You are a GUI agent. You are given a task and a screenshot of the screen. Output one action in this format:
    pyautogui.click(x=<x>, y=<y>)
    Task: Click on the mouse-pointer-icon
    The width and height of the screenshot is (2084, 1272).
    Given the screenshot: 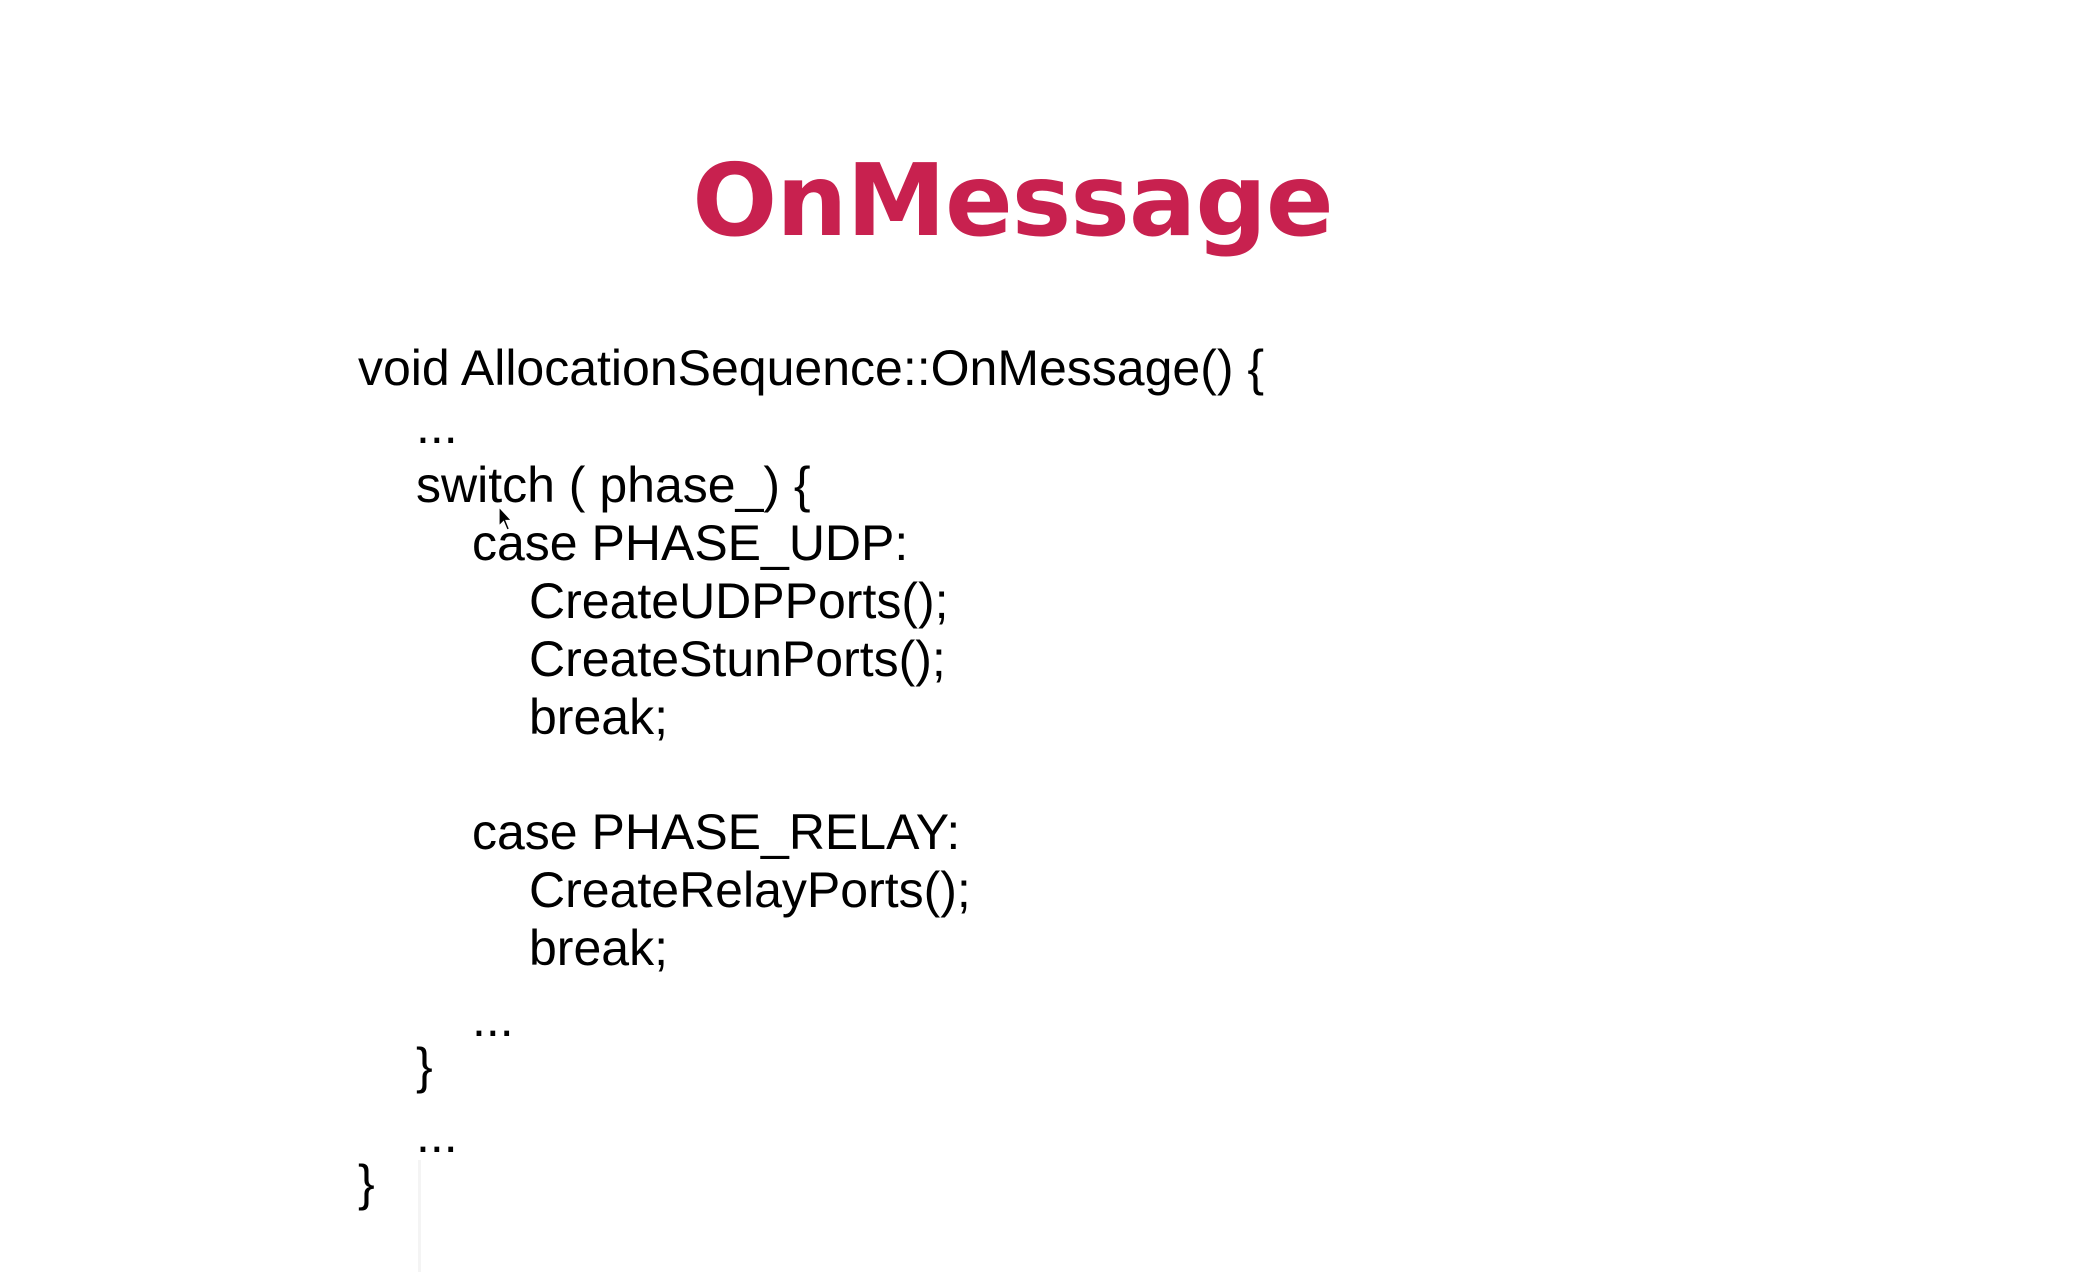 What is the action you would take?
    pyautogui.click(x=505, y=518)
    